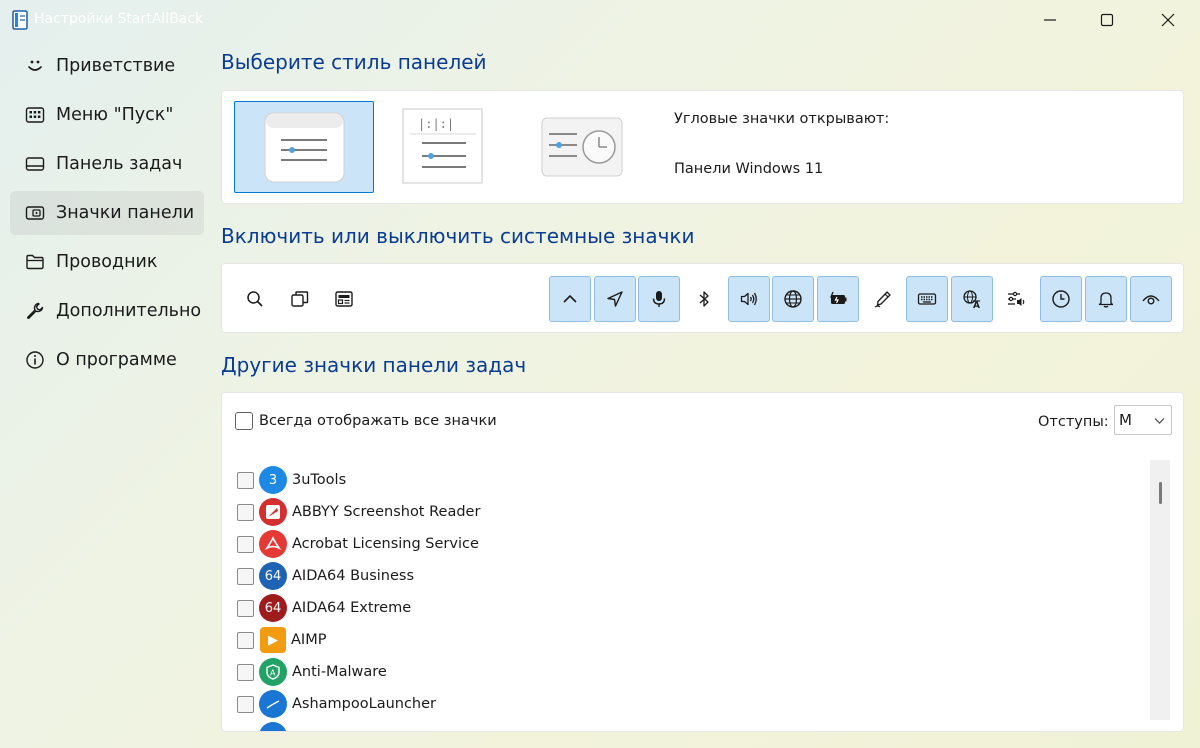 This screenshot has height=748, width=1200. What do you see at coordinates (458, 236) in the screenshot?
I see `system-icons-title: Включить или выключить системные значки` at bounding box center [458, 236].